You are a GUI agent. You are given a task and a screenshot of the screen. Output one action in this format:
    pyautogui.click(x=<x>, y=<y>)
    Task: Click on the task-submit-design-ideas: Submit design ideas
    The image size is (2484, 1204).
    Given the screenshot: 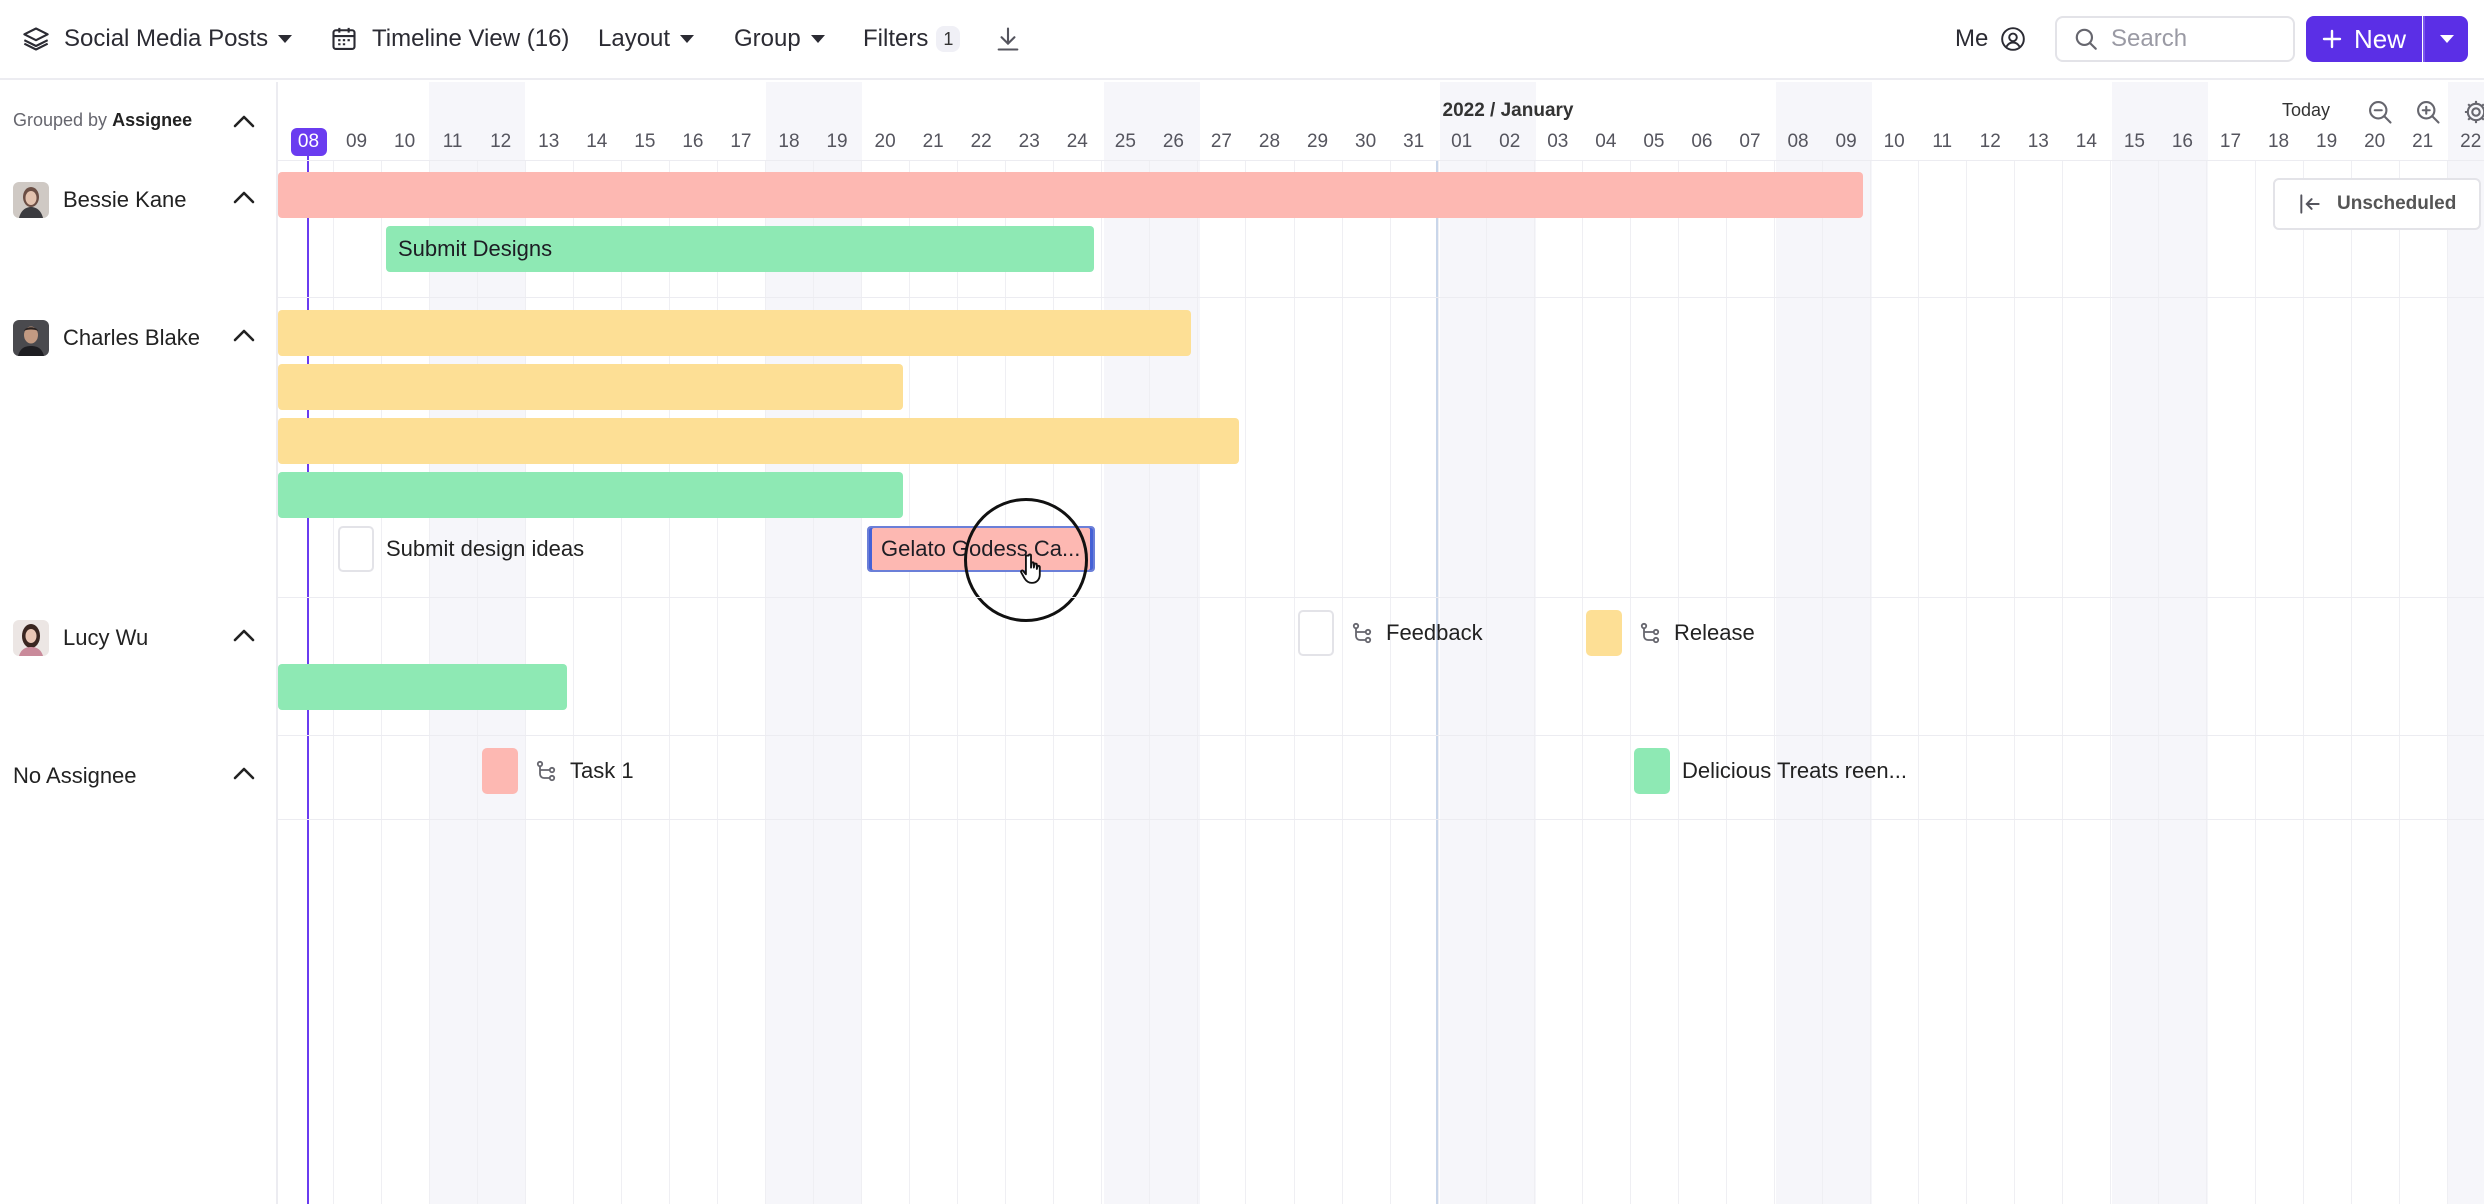 What is the action you would take?
    pyautogui.click(x=485, y=549)
    